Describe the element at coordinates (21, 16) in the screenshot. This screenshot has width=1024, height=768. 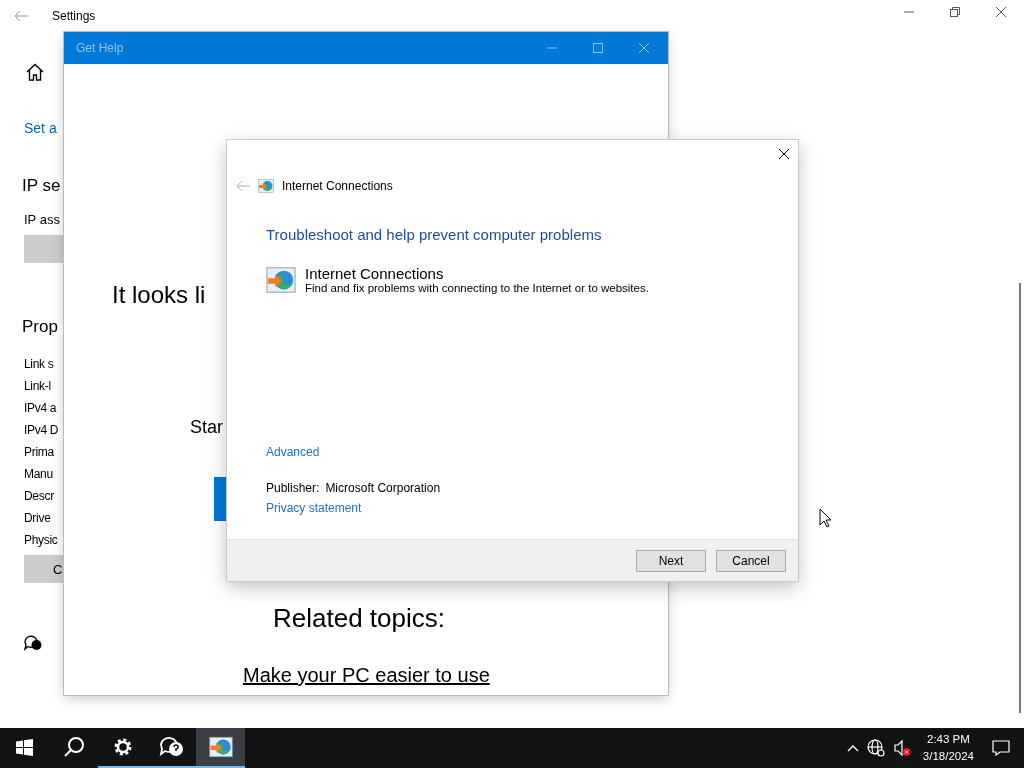
I see `back-arrow-icon` at that location.